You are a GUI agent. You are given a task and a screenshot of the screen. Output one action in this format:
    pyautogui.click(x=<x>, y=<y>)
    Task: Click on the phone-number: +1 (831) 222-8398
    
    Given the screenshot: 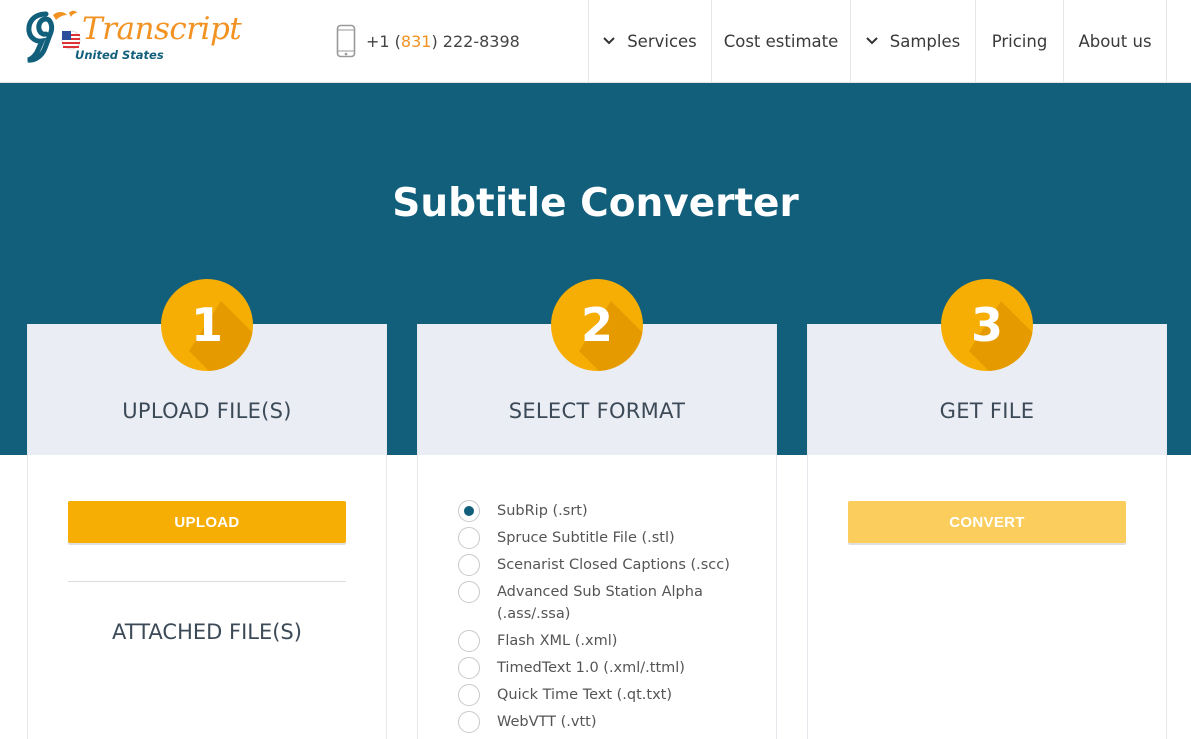 What is the action you would take?
    pyautogui.click(x=443, y=41)
    